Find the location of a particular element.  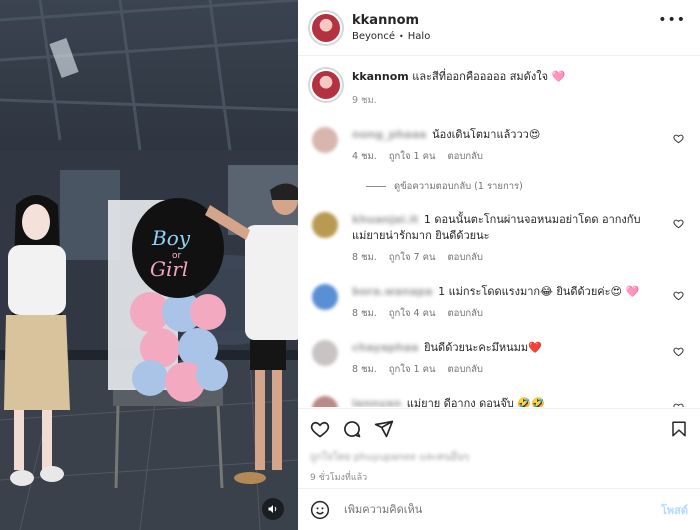

author-avatar is located at coordinates (326, 27).